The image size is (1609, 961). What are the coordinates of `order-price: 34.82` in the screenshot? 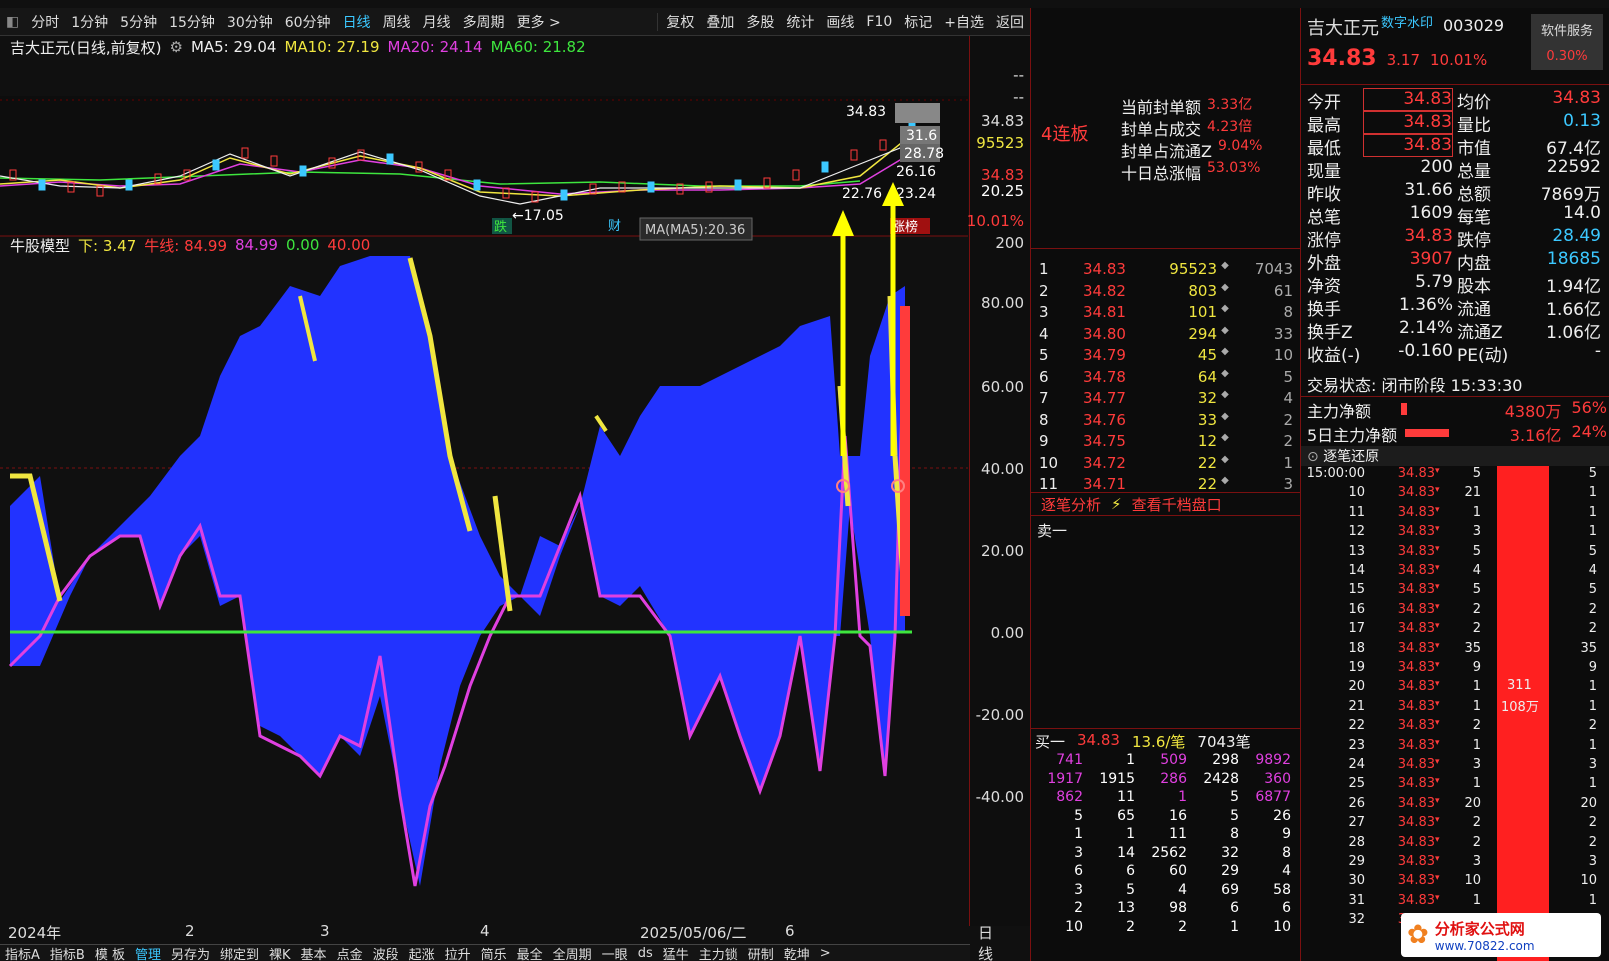 It's located at (1104, 290).